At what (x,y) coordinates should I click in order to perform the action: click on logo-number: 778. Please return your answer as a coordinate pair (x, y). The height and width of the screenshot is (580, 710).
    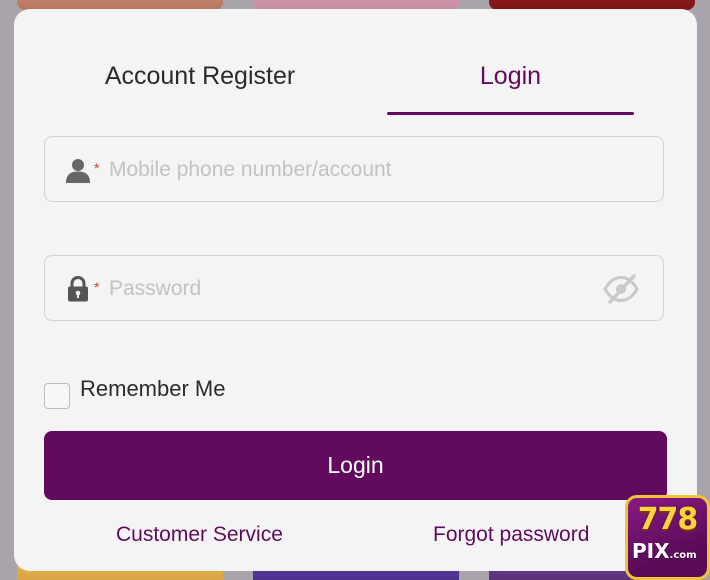
    Looking at the image, I should click on (668, 519).